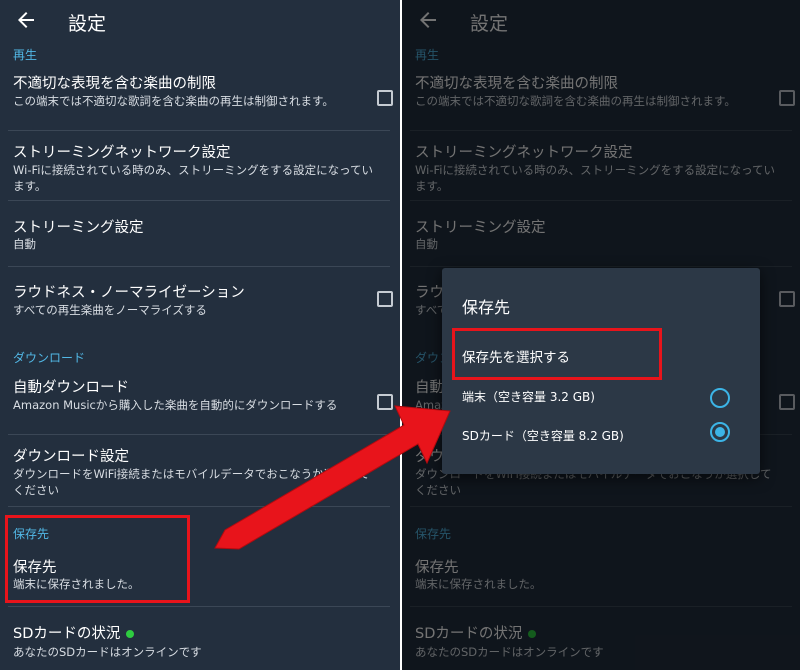  I want to click on red-arrow-icon, so click(332, 477).